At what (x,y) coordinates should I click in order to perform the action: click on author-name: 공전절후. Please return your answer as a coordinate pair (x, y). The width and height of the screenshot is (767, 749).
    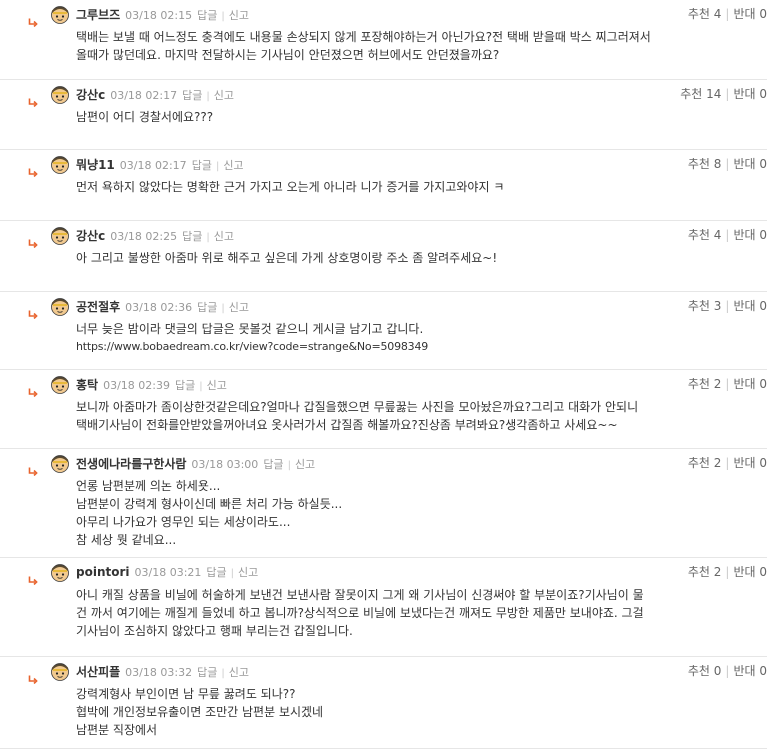
    Looking at the image, I should click on (98, 306).